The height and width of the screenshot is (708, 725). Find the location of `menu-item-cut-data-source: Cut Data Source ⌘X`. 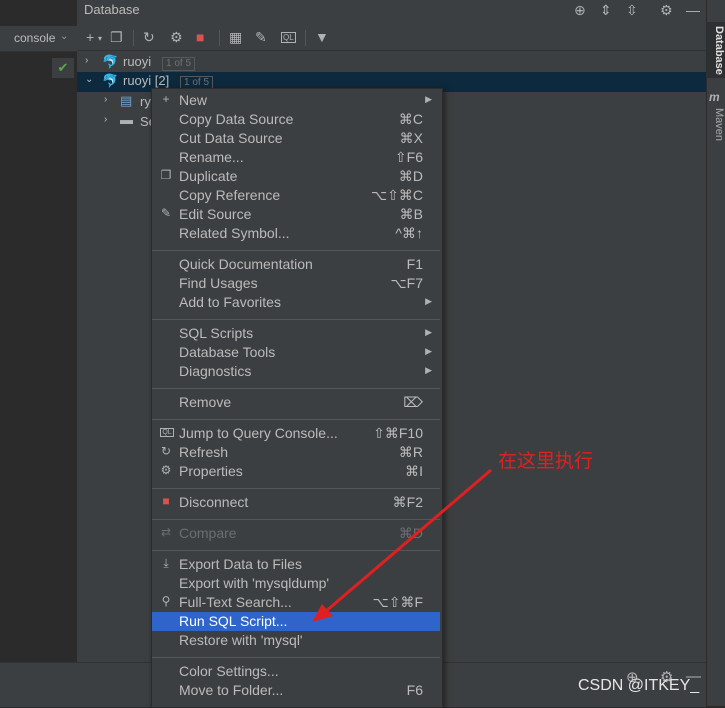

menu-item-cut-data-source: Cut Data Source ⌘X is located at coordinates (296, 138).